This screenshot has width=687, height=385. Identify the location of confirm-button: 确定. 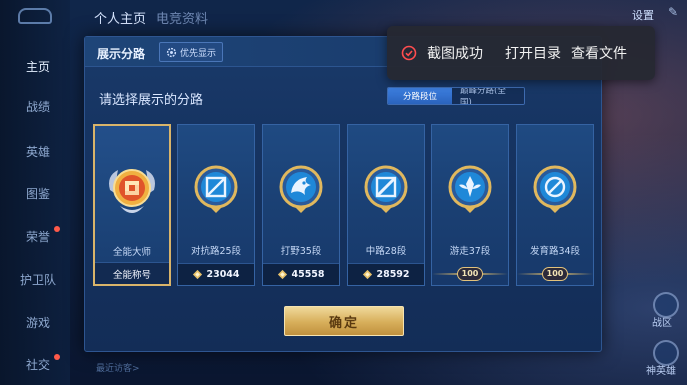
(344, 321).